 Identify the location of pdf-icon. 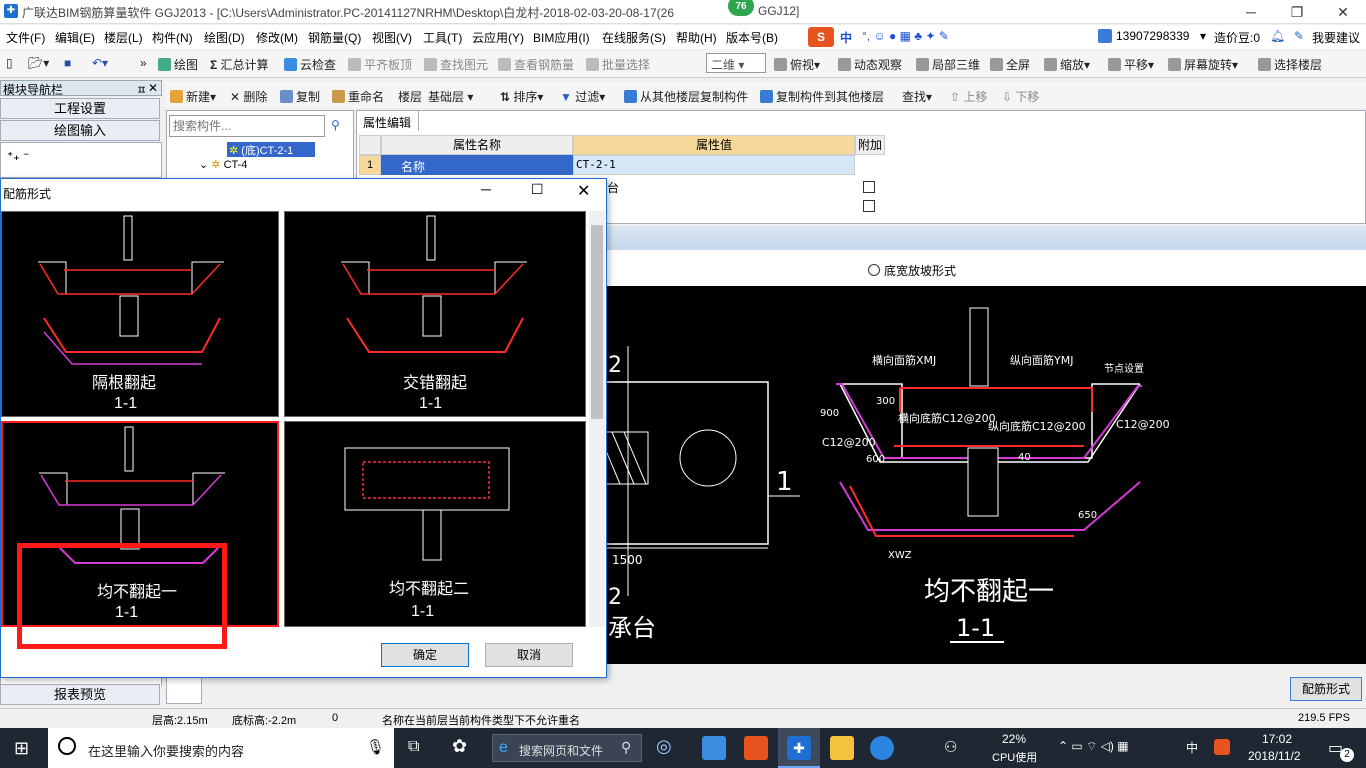
(756, 748).